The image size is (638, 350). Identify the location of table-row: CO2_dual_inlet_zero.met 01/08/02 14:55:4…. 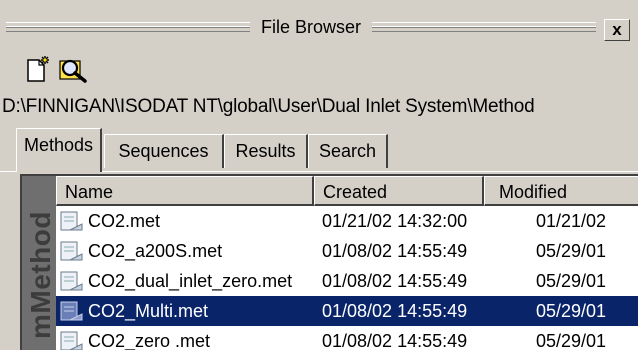
(347, 281).